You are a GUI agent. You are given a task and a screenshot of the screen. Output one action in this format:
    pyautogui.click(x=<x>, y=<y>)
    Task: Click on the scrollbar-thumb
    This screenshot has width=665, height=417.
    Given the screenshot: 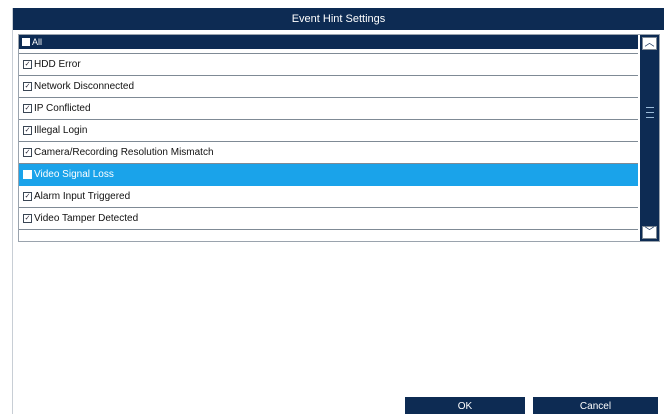 What is the action you would take?
    pyautogui.click(x=650, y=117)
    